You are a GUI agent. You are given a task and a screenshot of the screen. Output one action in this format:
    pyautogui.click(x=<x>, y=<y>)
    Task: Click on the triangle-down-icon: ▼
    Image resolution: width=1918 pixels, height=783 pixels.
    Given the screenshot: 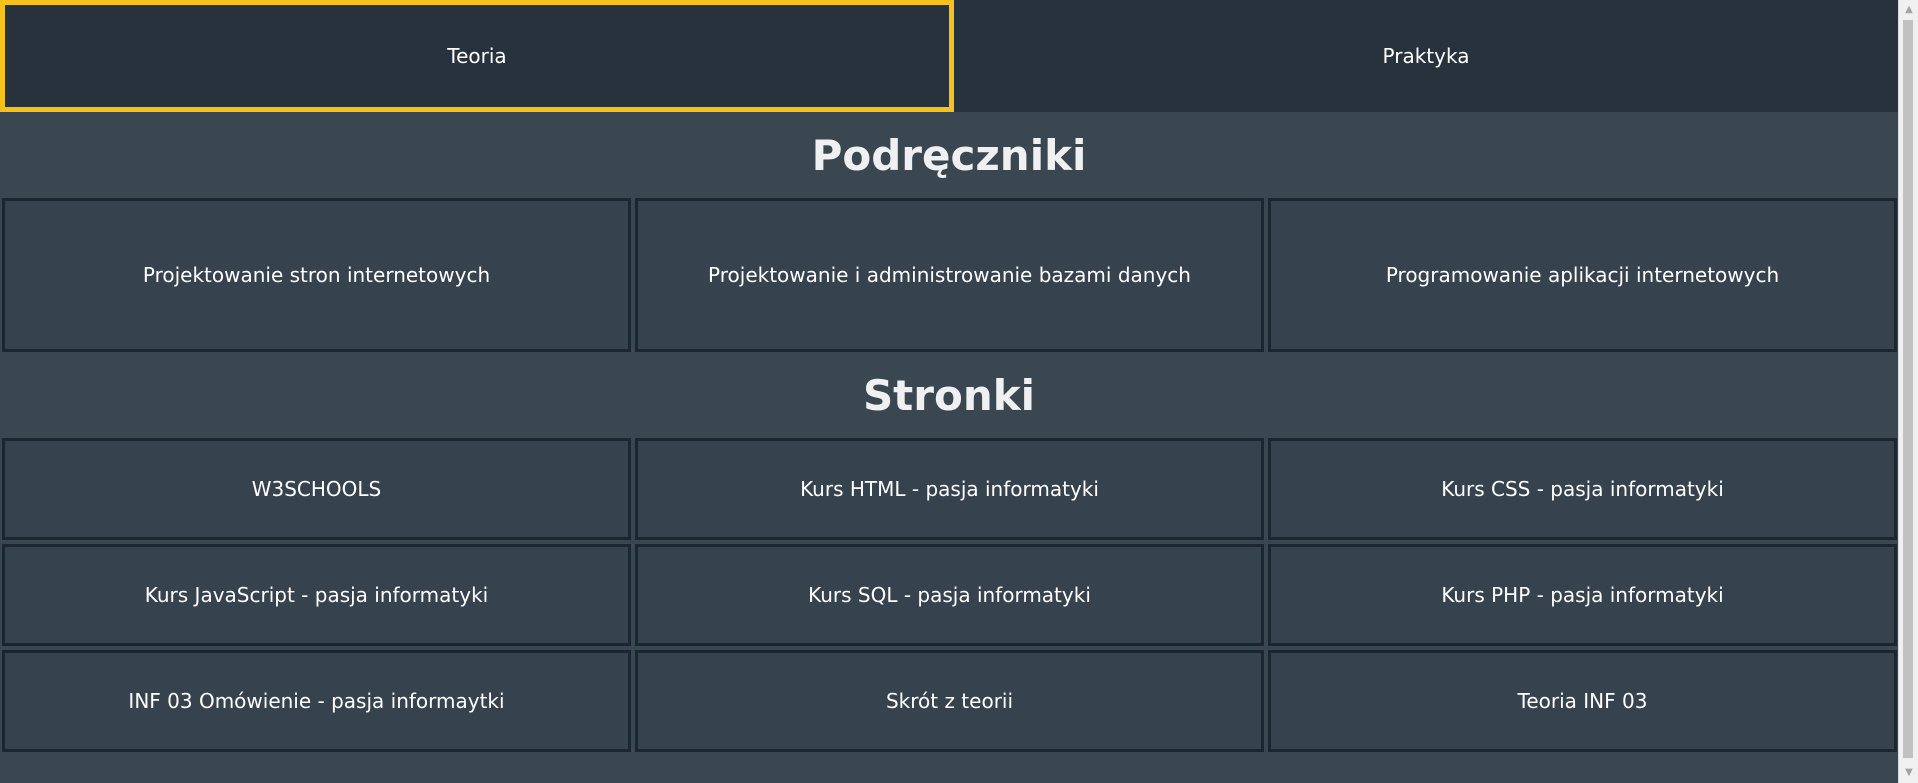 What is the action you would take?
    pyautogui.click(x=1909, y=772)
    